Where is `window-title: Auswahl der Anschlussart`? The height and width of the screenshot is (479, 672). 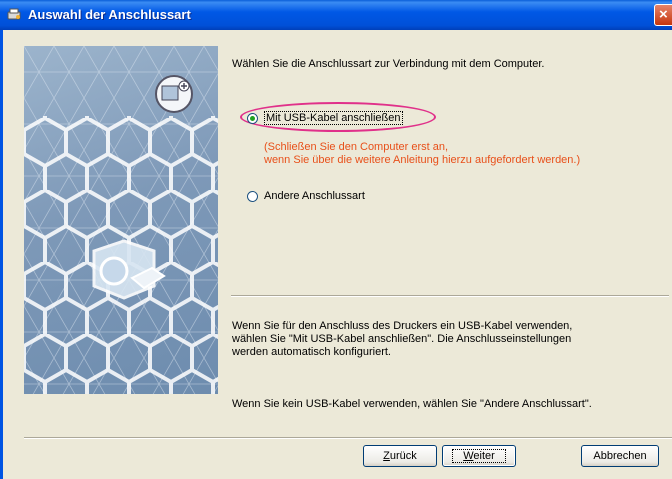 window-title: Auswahl der Anschlussart is located at coordinates (109, 14).